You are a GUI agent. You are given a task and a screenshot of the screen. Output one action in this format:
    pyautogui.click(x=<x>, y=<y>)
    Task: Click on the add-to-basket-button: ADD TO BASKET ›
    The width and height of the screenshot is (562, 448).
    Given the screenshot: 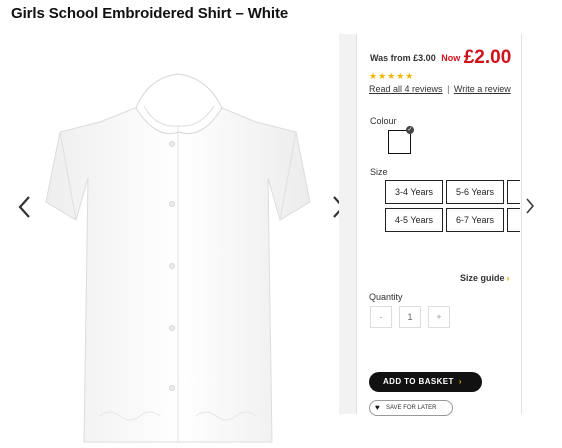 What is the action you would take?
    pyautogui.click(x=425, y=382)
    